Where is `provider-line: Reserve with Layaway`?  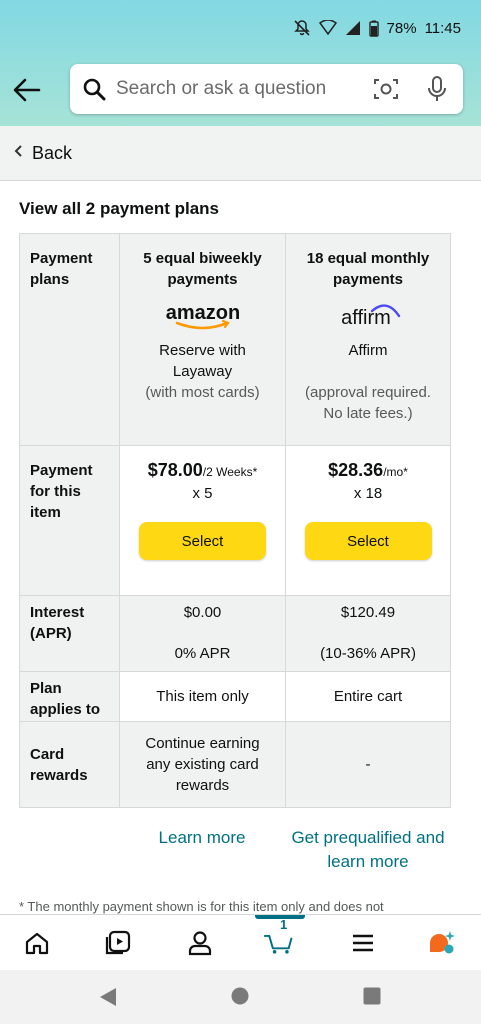
provider-line: Reserve with Layaway is located at coordinates (202, 361).